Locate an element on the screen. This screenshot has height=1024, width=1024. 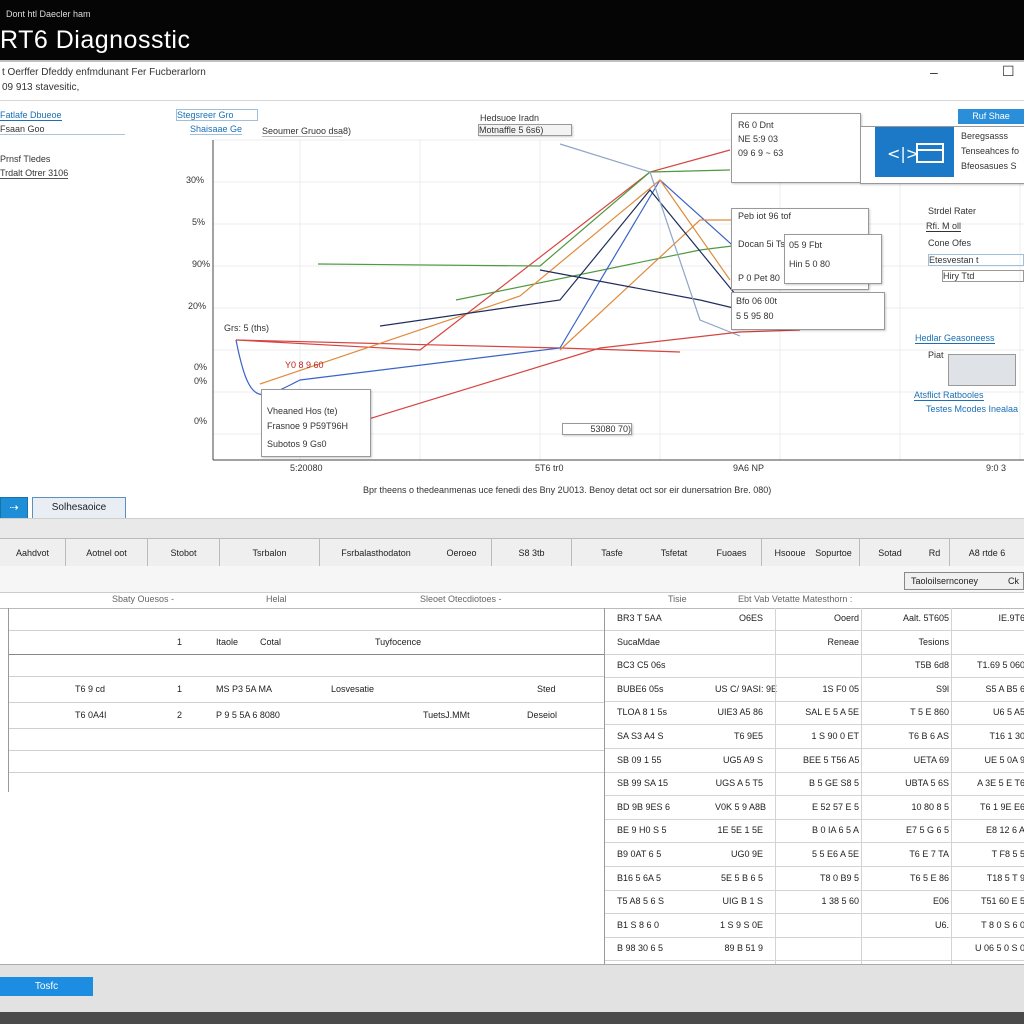
table-cell: P 9 5 5A 6 8080 is located at coordinates (248, 715).